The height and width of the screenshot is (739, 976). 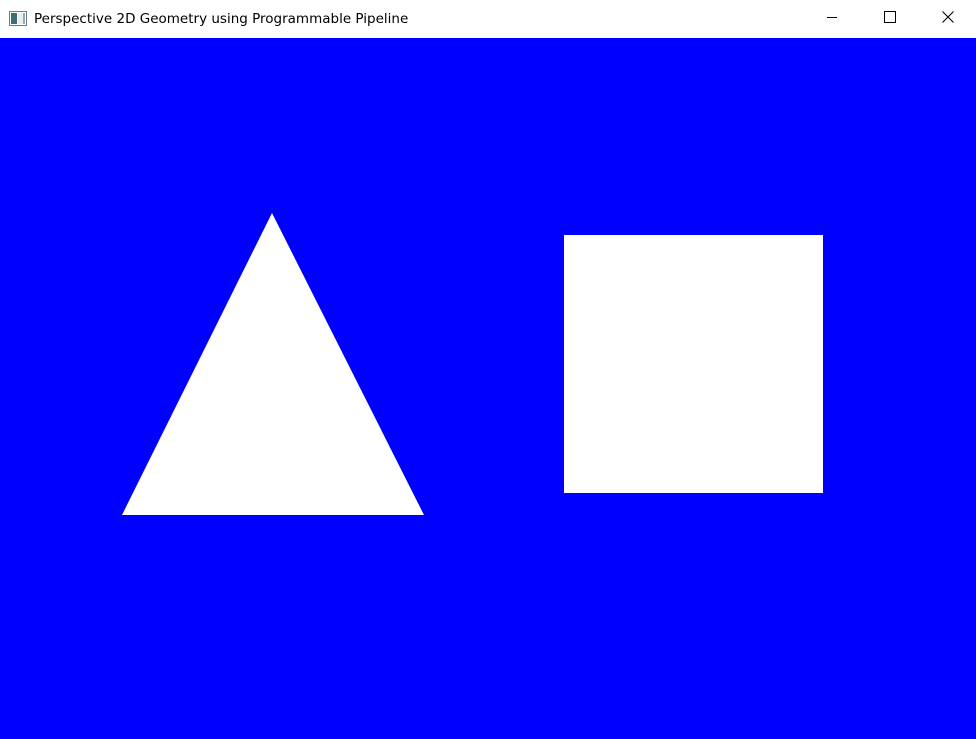 I want to click on white-square, so click(x=693, y=364).